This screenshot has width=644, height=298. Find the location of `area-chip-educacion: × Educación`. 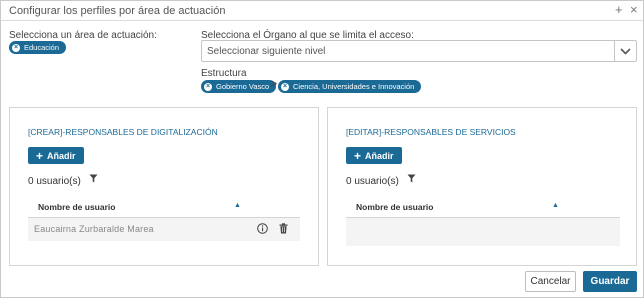

area-chip-educacion: × Educación is located at coordinates (38, 47).